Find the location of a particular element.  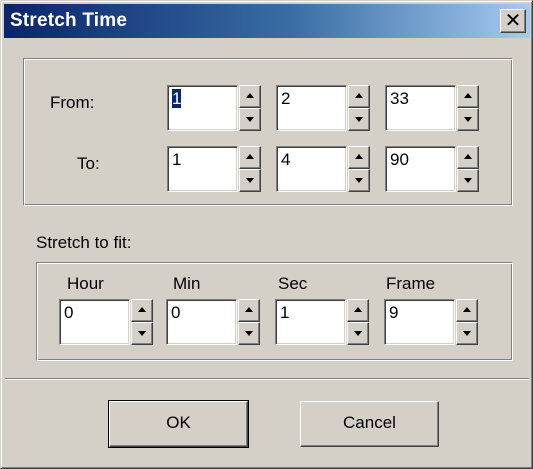

stretch-hour-value: 0 is located at coordinates (69, 312).